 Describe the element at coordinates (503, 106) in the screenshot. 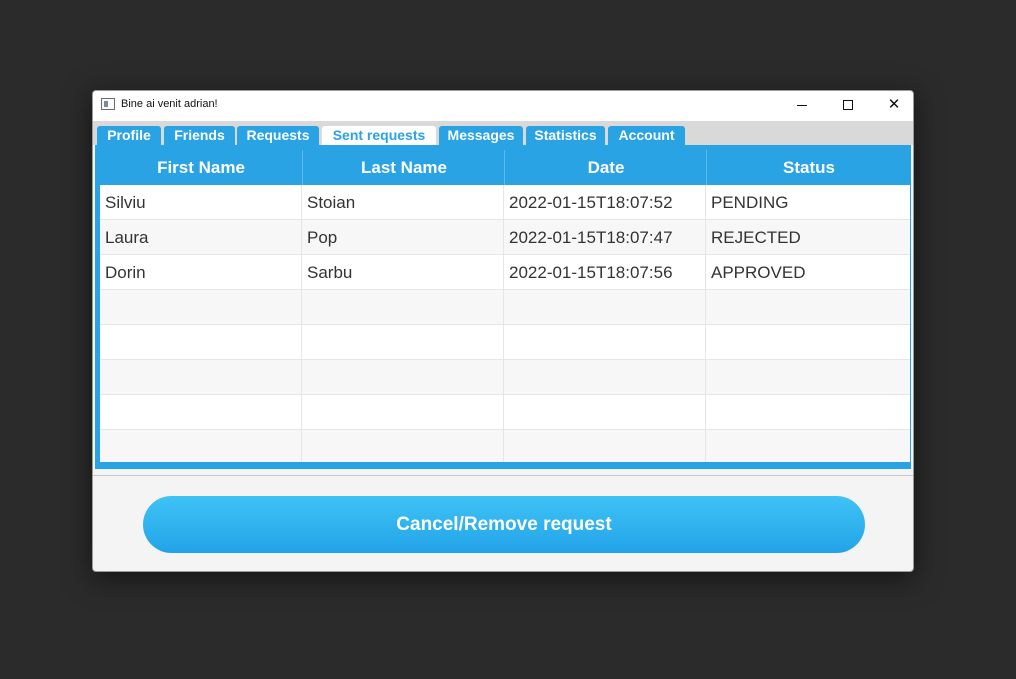

I see `title-bar: Bine ai venit adrian! ✕` at that location.